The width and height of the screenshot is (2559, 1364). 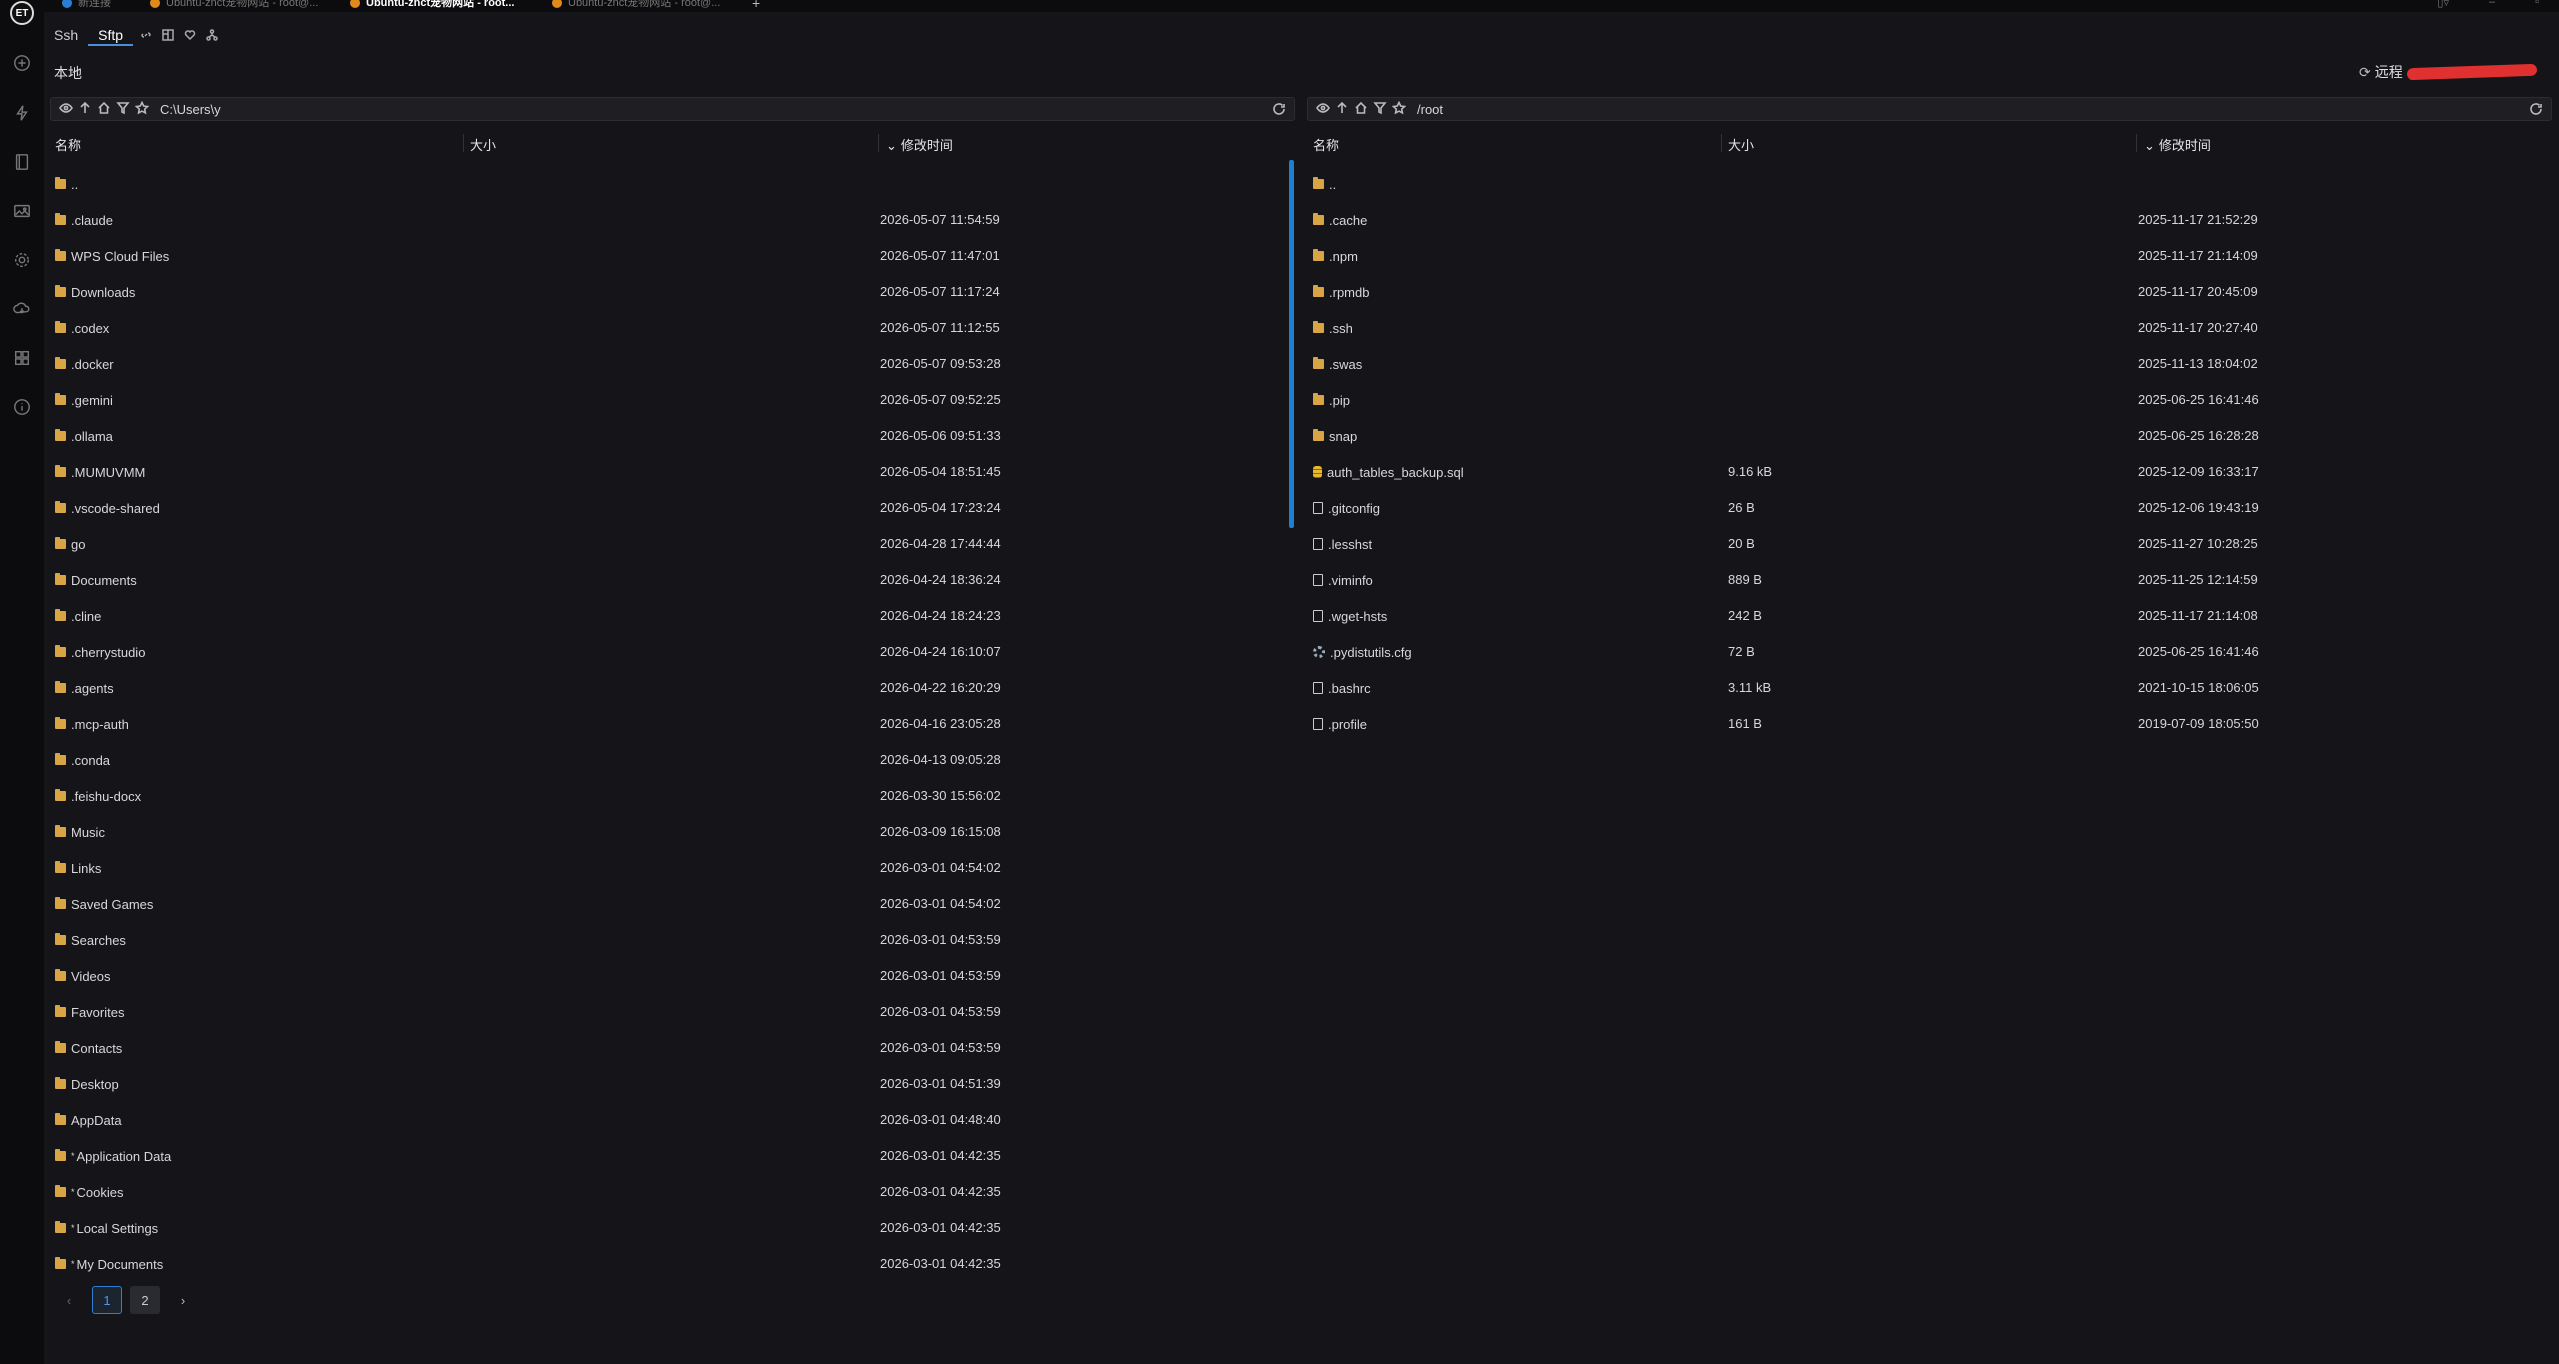 What do you see at coordinates (168, 35) in the screenshot?
I see `split-view-icon` at bounding box center [168, 35].